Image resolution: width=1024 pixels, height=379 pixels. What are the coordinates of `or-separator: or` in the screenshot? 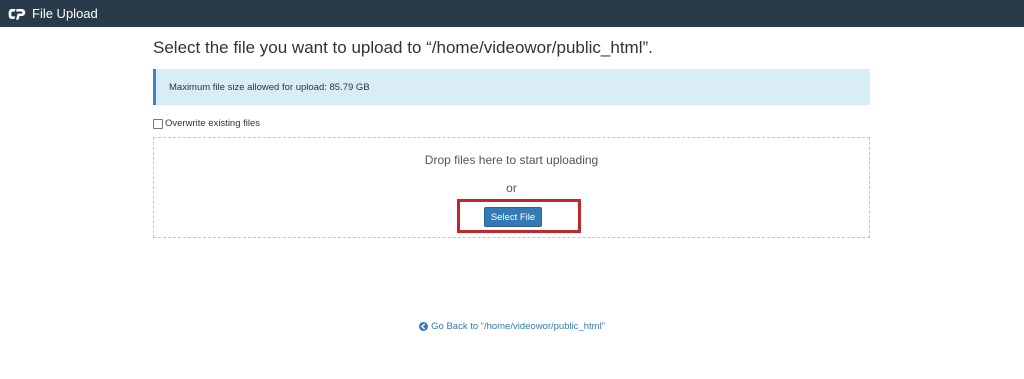 It's located at (511, 188).